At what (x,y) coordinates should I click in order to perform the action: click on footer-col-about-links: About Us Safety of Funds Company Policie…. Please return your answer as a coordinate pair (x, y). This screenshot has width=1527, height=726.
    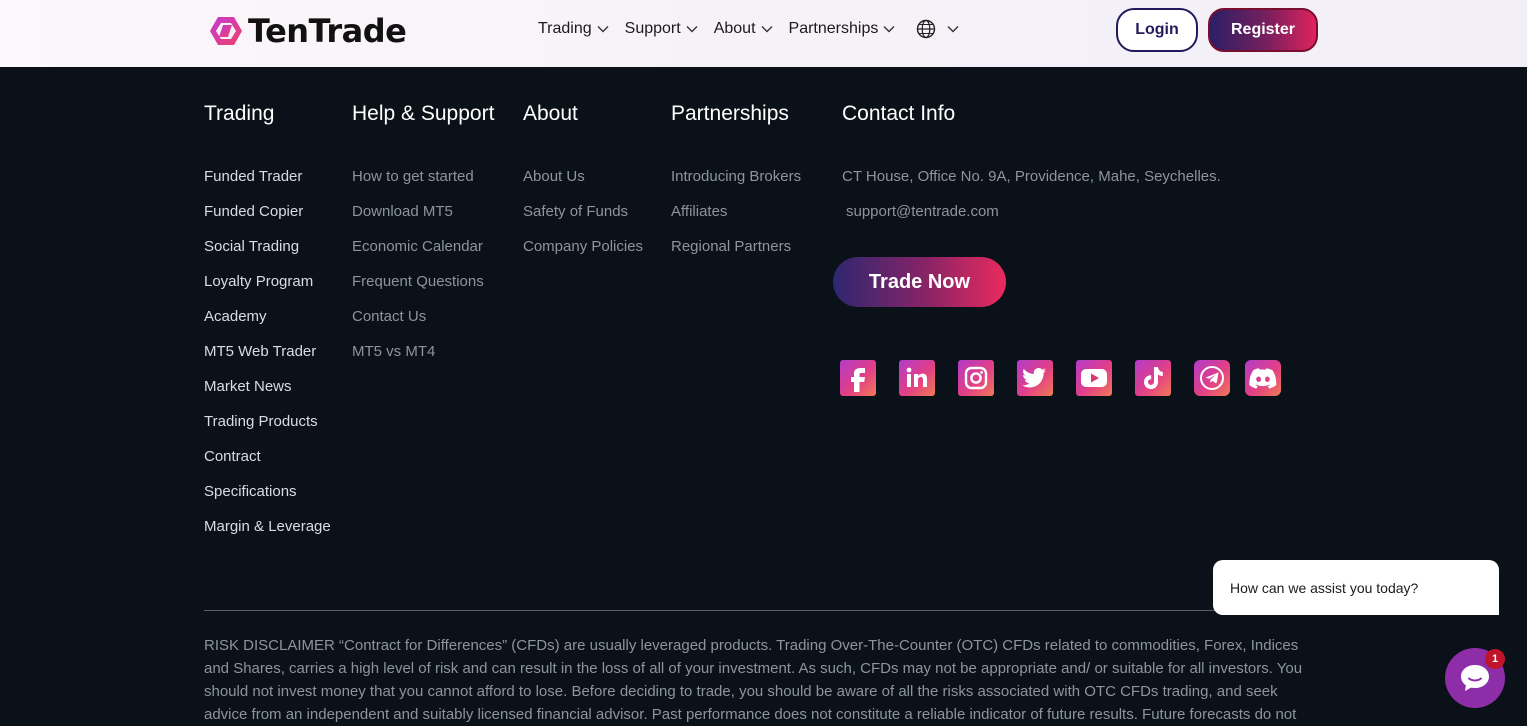
    Looking at the image, I should click on (583, 218).